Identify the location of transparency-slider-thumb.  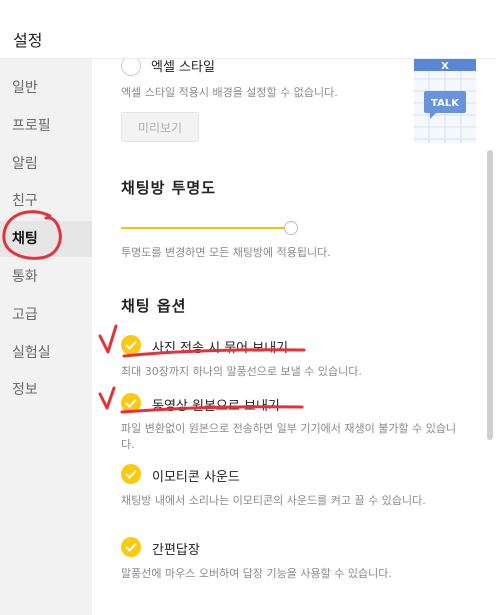
(291, 228).